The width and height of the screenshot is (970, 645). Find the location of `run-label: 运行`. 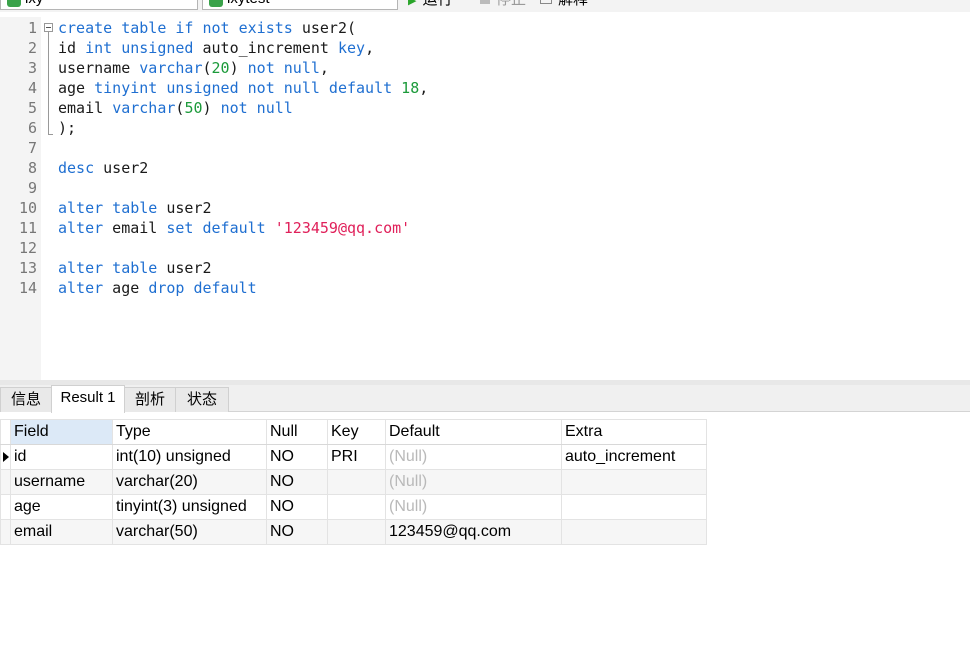

run-label: 运行 is located at coordinates (437, 4).